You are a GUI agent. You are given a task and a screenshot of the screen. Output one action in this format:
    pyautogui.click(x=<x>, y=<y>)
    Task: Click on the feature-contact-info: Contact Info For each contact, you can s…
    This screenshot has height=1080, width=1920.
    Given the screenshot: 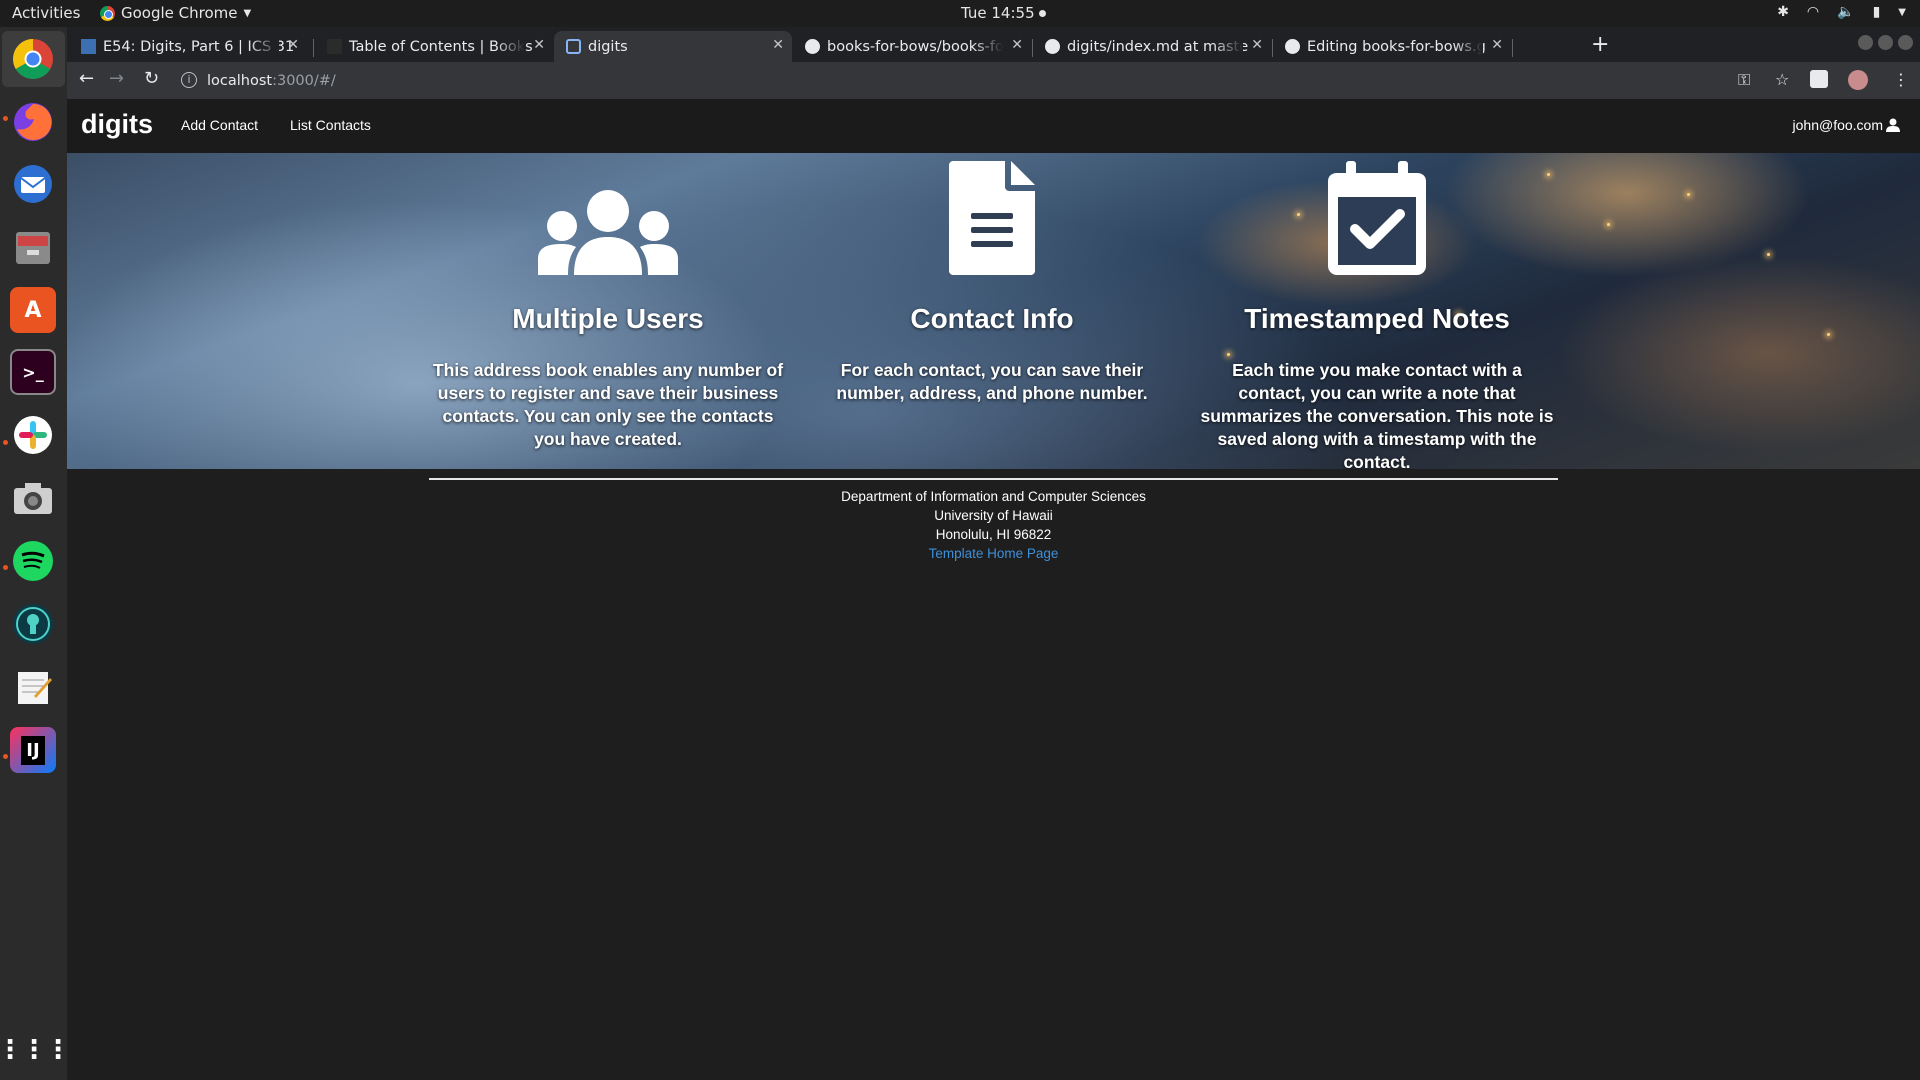 What is the action you would take?
    pyautogui.click(x=992, y=279)
    